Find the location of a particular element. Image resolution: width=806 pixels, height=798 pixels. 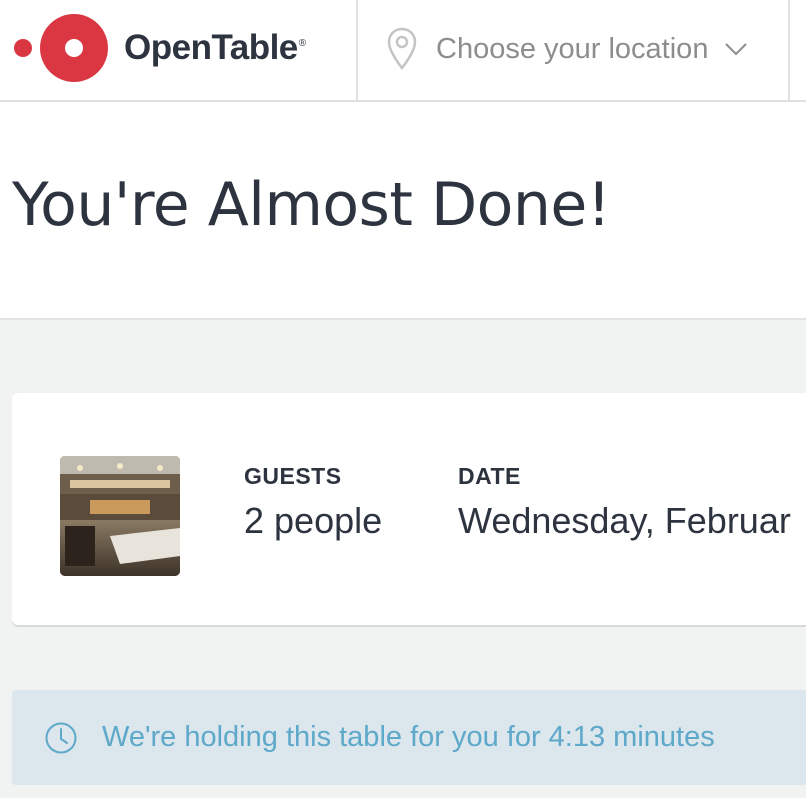

guests-value: 2 people is located at coordinates (313, 520).